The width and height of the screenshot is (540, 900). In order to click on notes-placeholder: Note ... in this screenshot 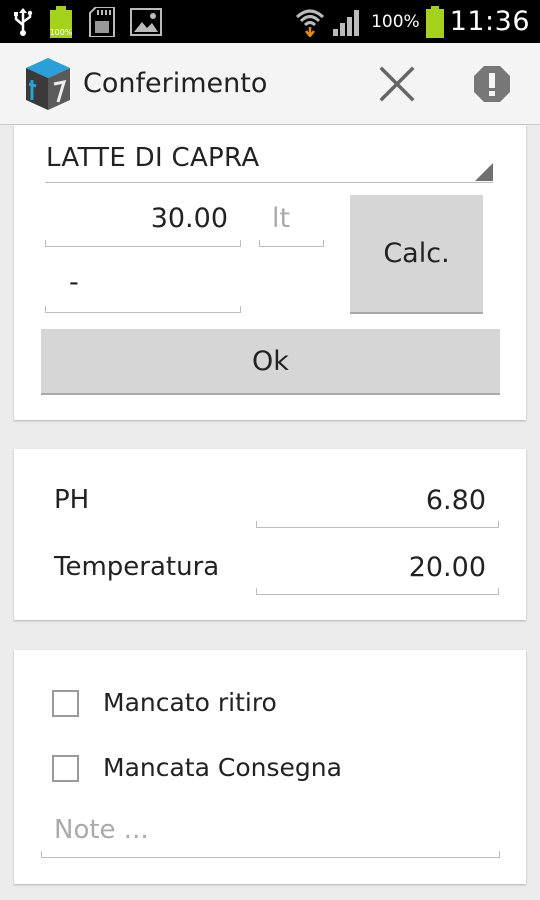, I will do `click(101, 830)`.